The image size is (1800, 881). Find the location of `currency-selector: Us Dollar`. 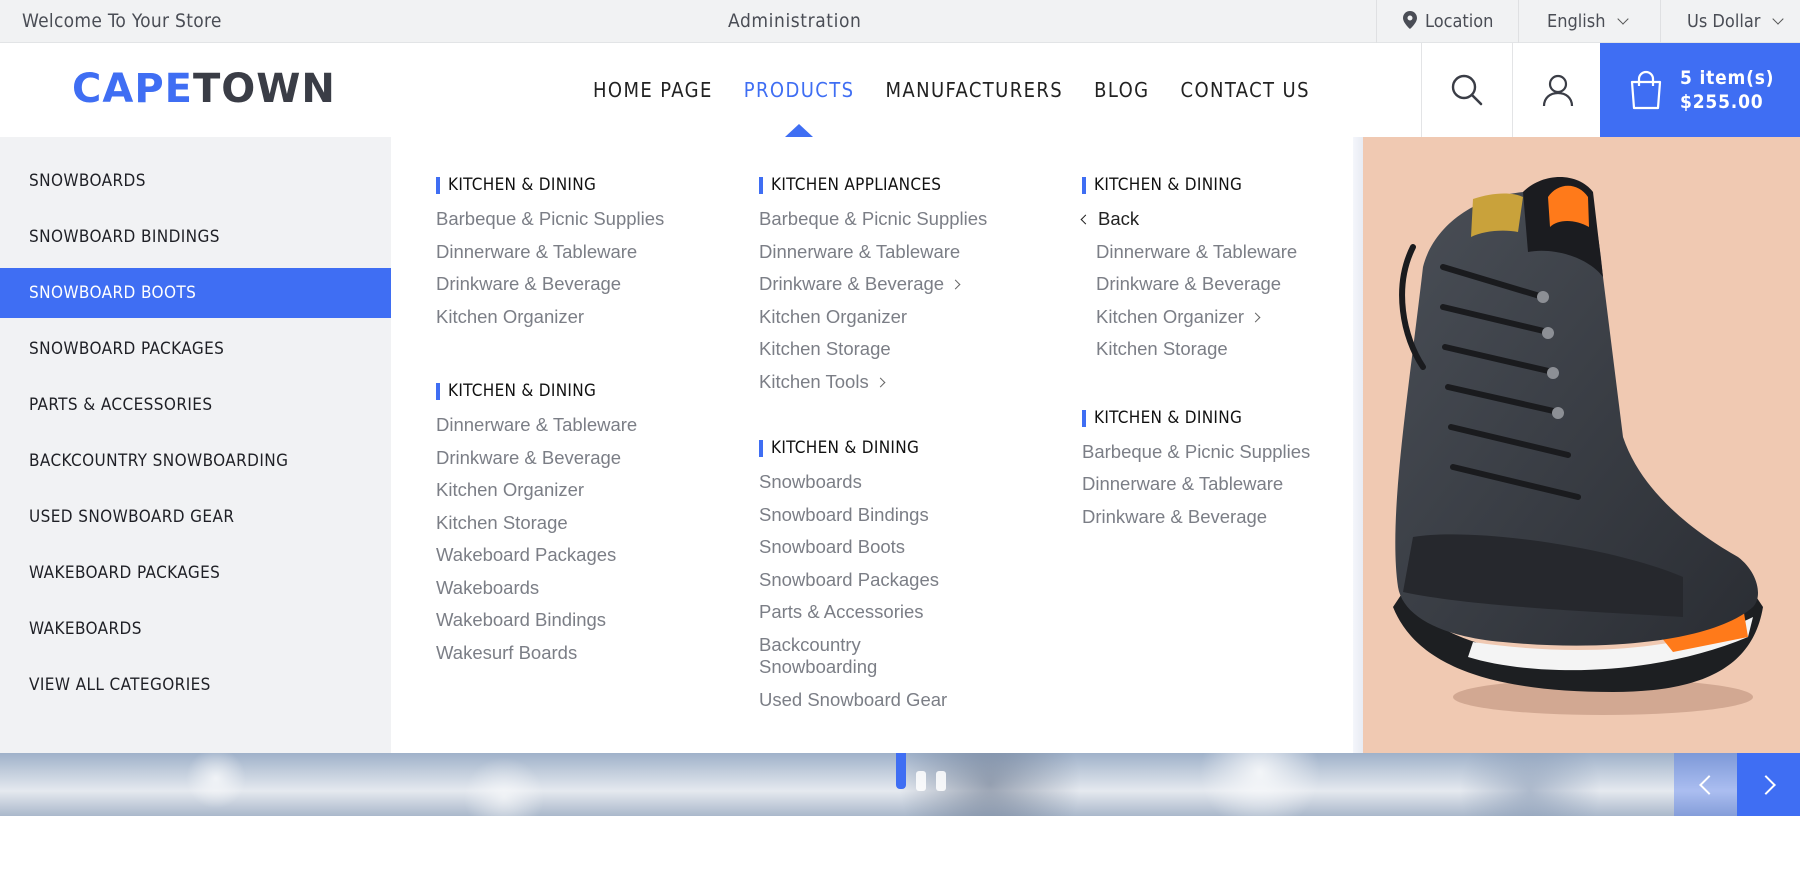

currency-selector: Us Dollar is located at coordinates (1730, 21).